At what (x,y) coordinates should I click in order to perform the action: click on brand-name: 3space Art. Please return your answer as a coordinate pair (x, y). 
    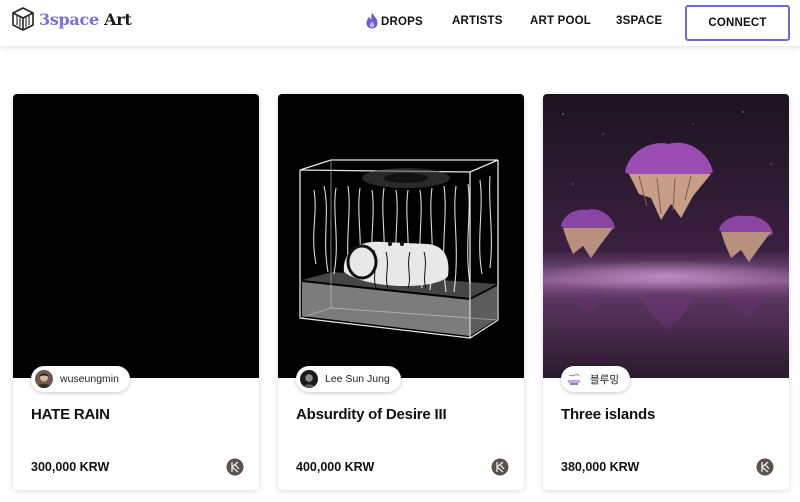
    Looking at the image, I should click on (85, 19).